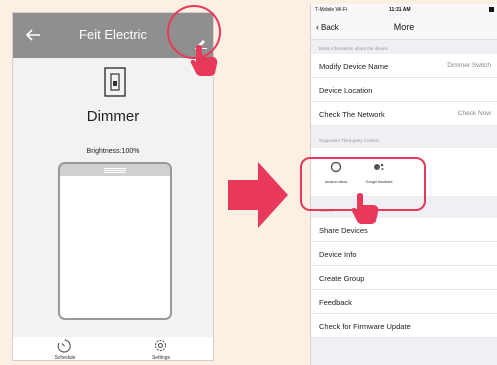 Image resolution: width=497 pixels, height=365 pixels. I want to click on nav-bar: ‹ Back More, so click(404, 28).